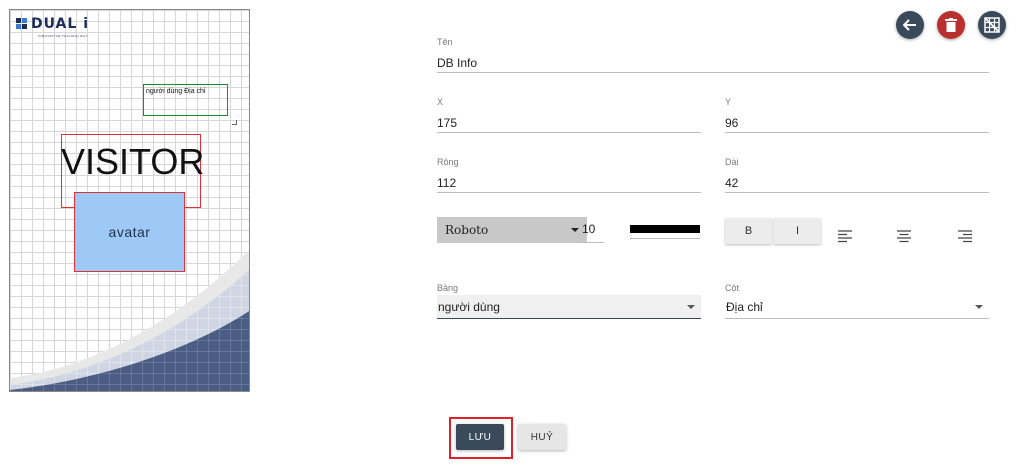  Describe the element at coordinates (857, 123) in the screenshot. I see `y-value: 96` at that location.